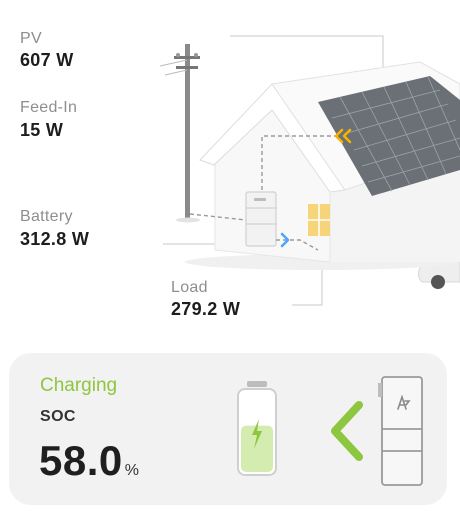 This screenshot has height=520, width=460. Describe the element at coordinates (31, 38) in the screenshot. I see `pv-label: PV` at that location.